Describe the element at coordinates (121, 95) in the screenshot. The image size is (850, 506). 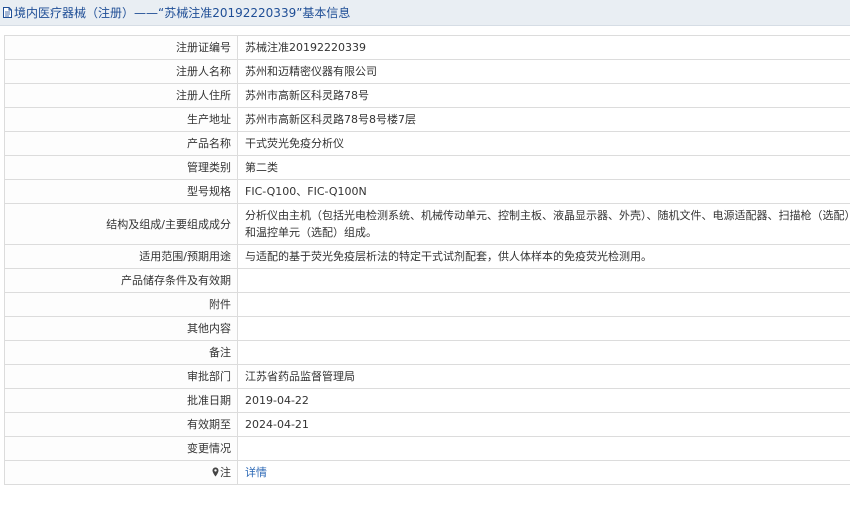
I see `field-label: 注册人住所` at that location.